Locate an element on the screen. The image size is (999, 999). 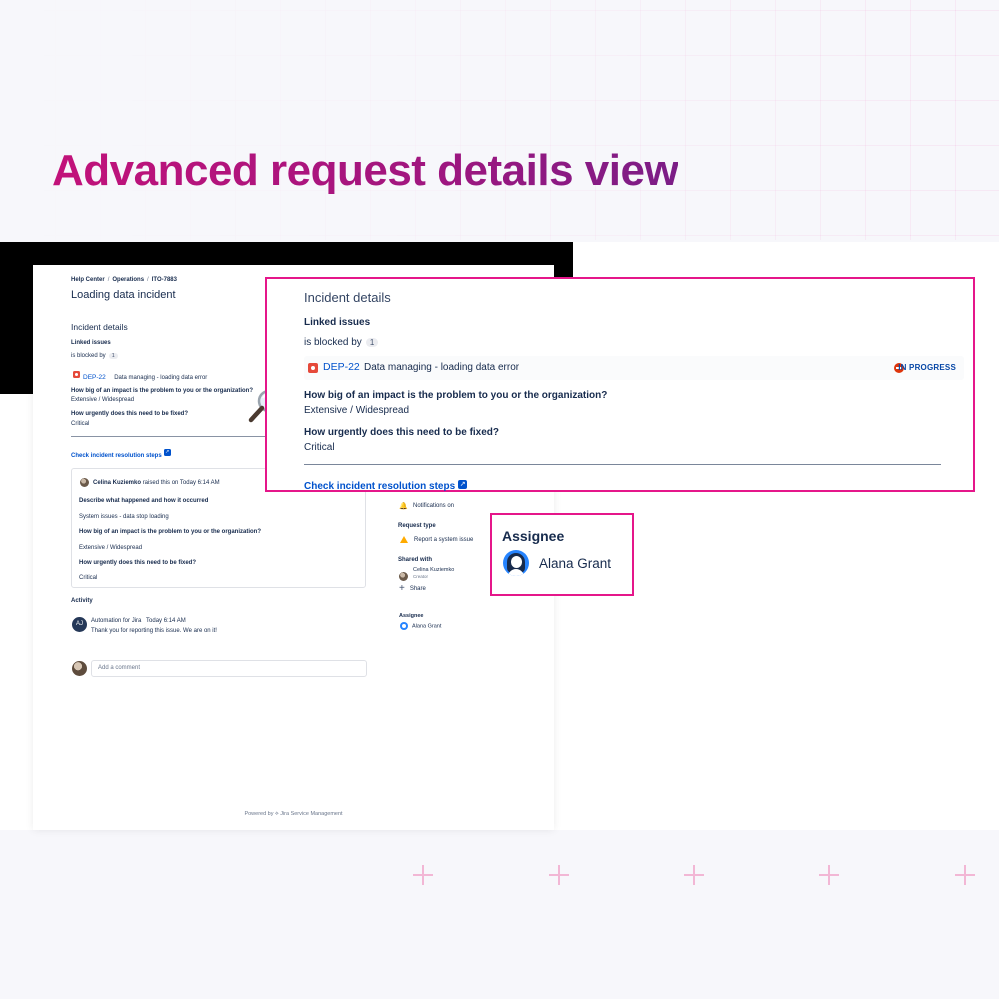
breadcrumb-ticket: ITO-7883 is located at coordinates (164, 280).